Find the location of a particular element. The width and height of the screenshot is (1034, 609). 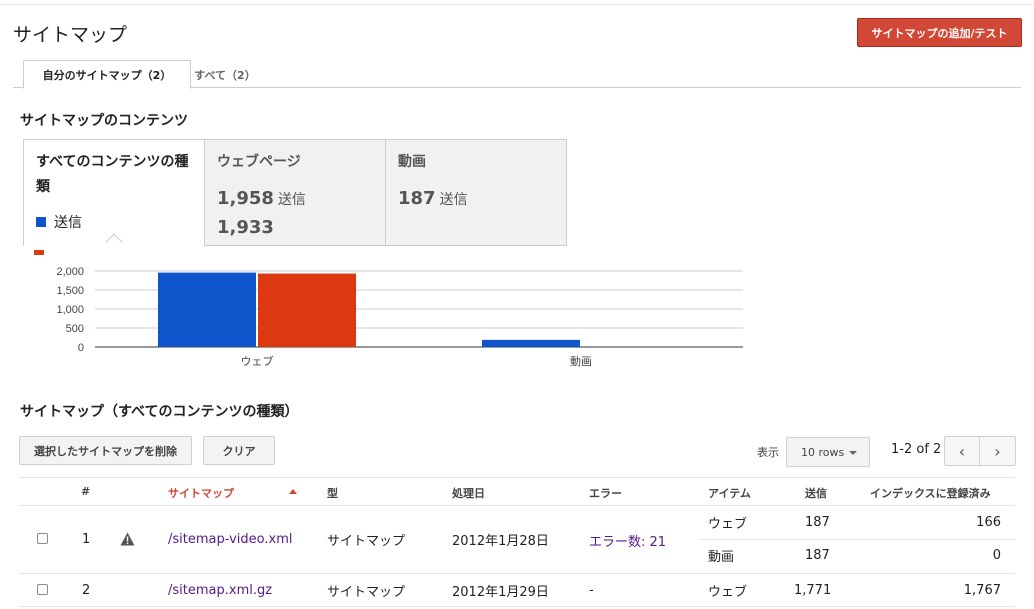

pager-text: 1-2 of 2 is located at coordinates (916, 449).